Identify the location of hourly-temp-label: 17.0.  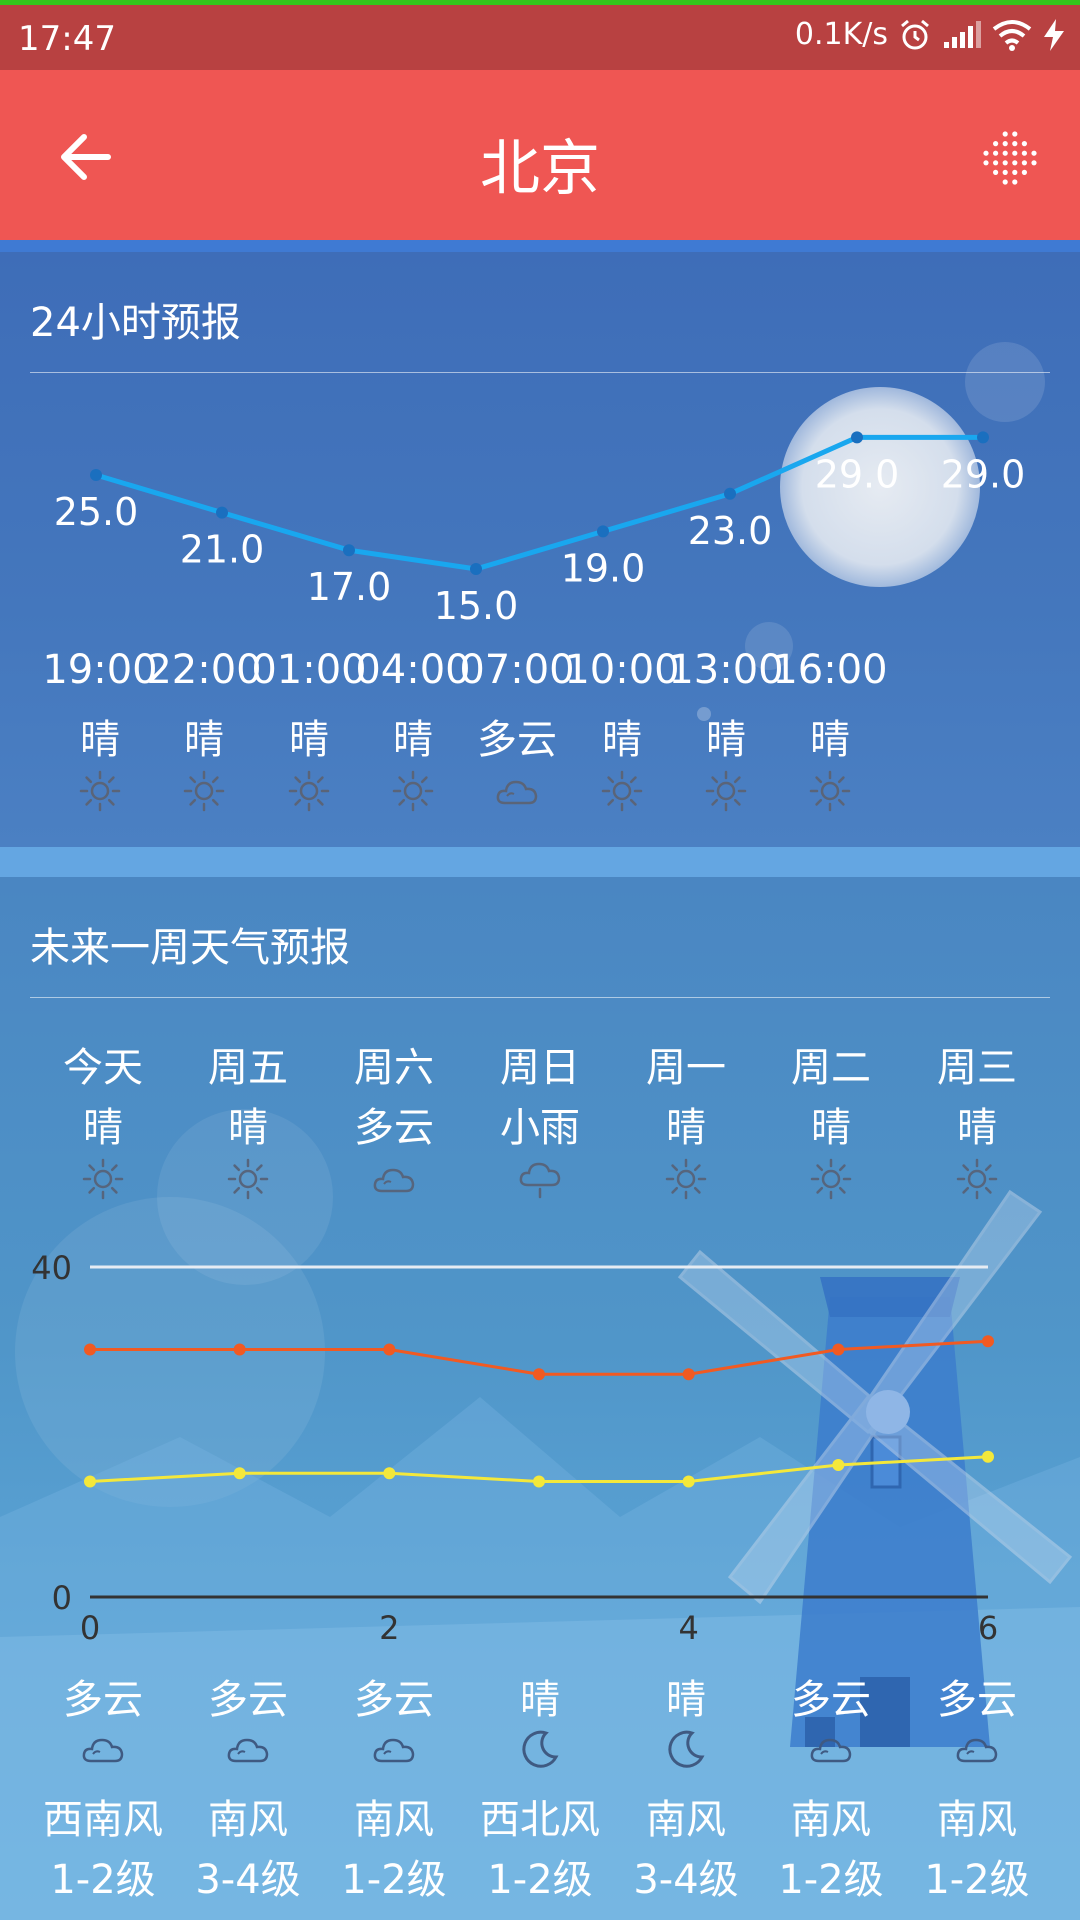
(349, 587).